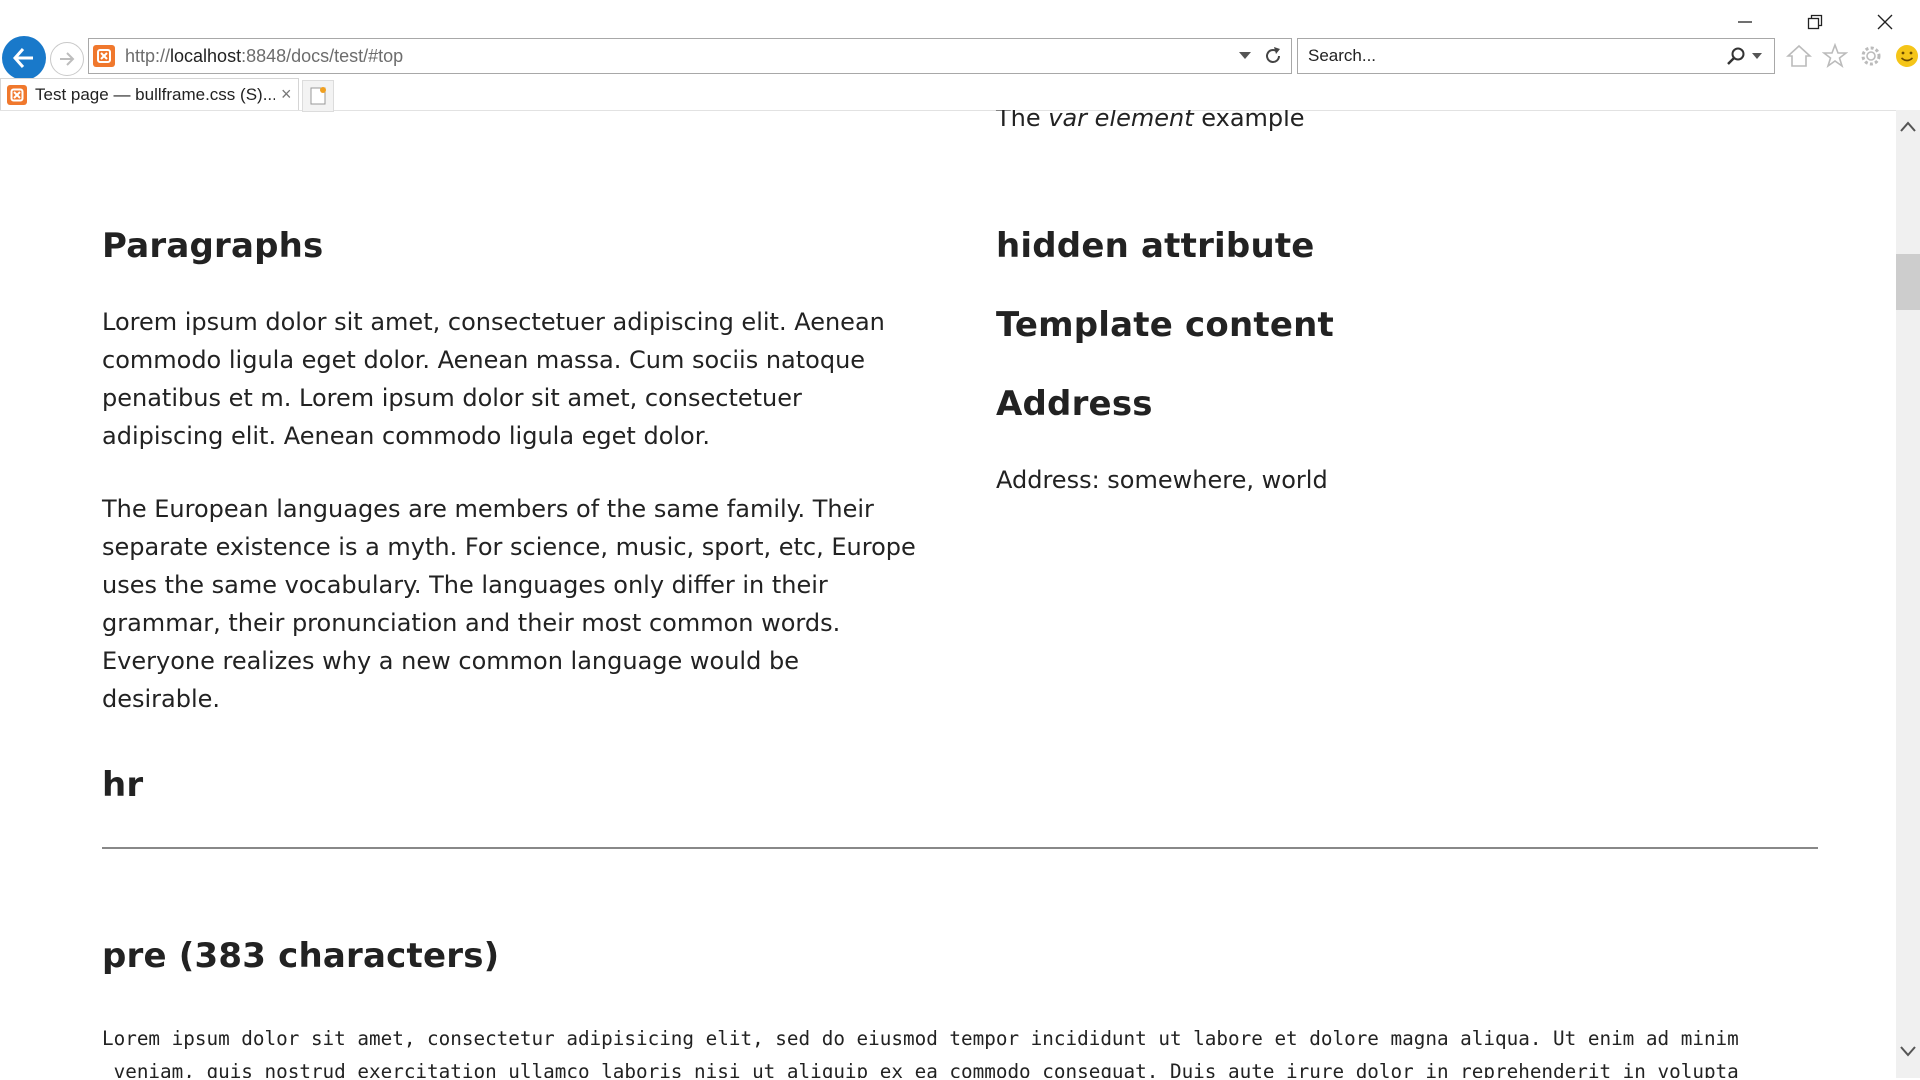 The height and width of the screenshot is (1080, 1920). What do you see at coordinates (960, 848) in the screenshot?
I see `horizontal-rule` at bounding box center [960, 848].